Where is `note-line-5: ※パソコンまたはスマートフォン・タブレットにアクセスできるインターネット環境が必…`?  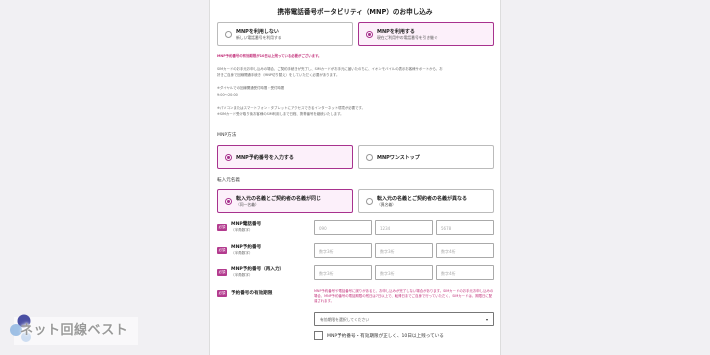
note-line-5: ※パソコンまたはスマートフォン・タブレットにアクセスできるインターネット環境が必… is located at coordinates (291, 108).